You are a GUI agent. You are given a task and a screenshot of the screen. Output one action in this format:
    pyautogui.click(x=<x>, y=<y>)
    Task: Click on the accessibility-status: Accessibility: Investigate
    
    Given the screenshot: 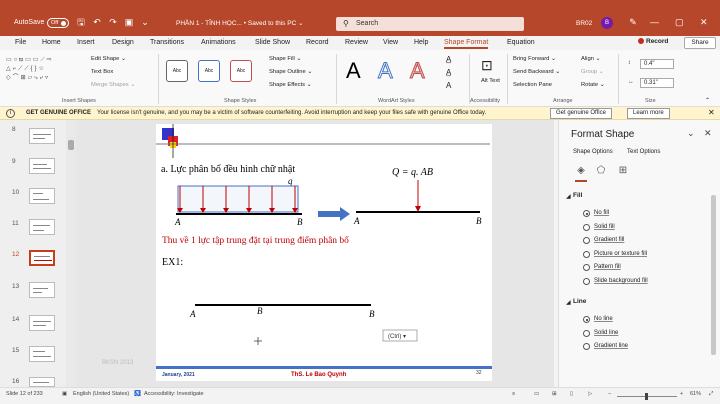 What is the action you would take?
    pyautogui.click(x=174, y=394)
    